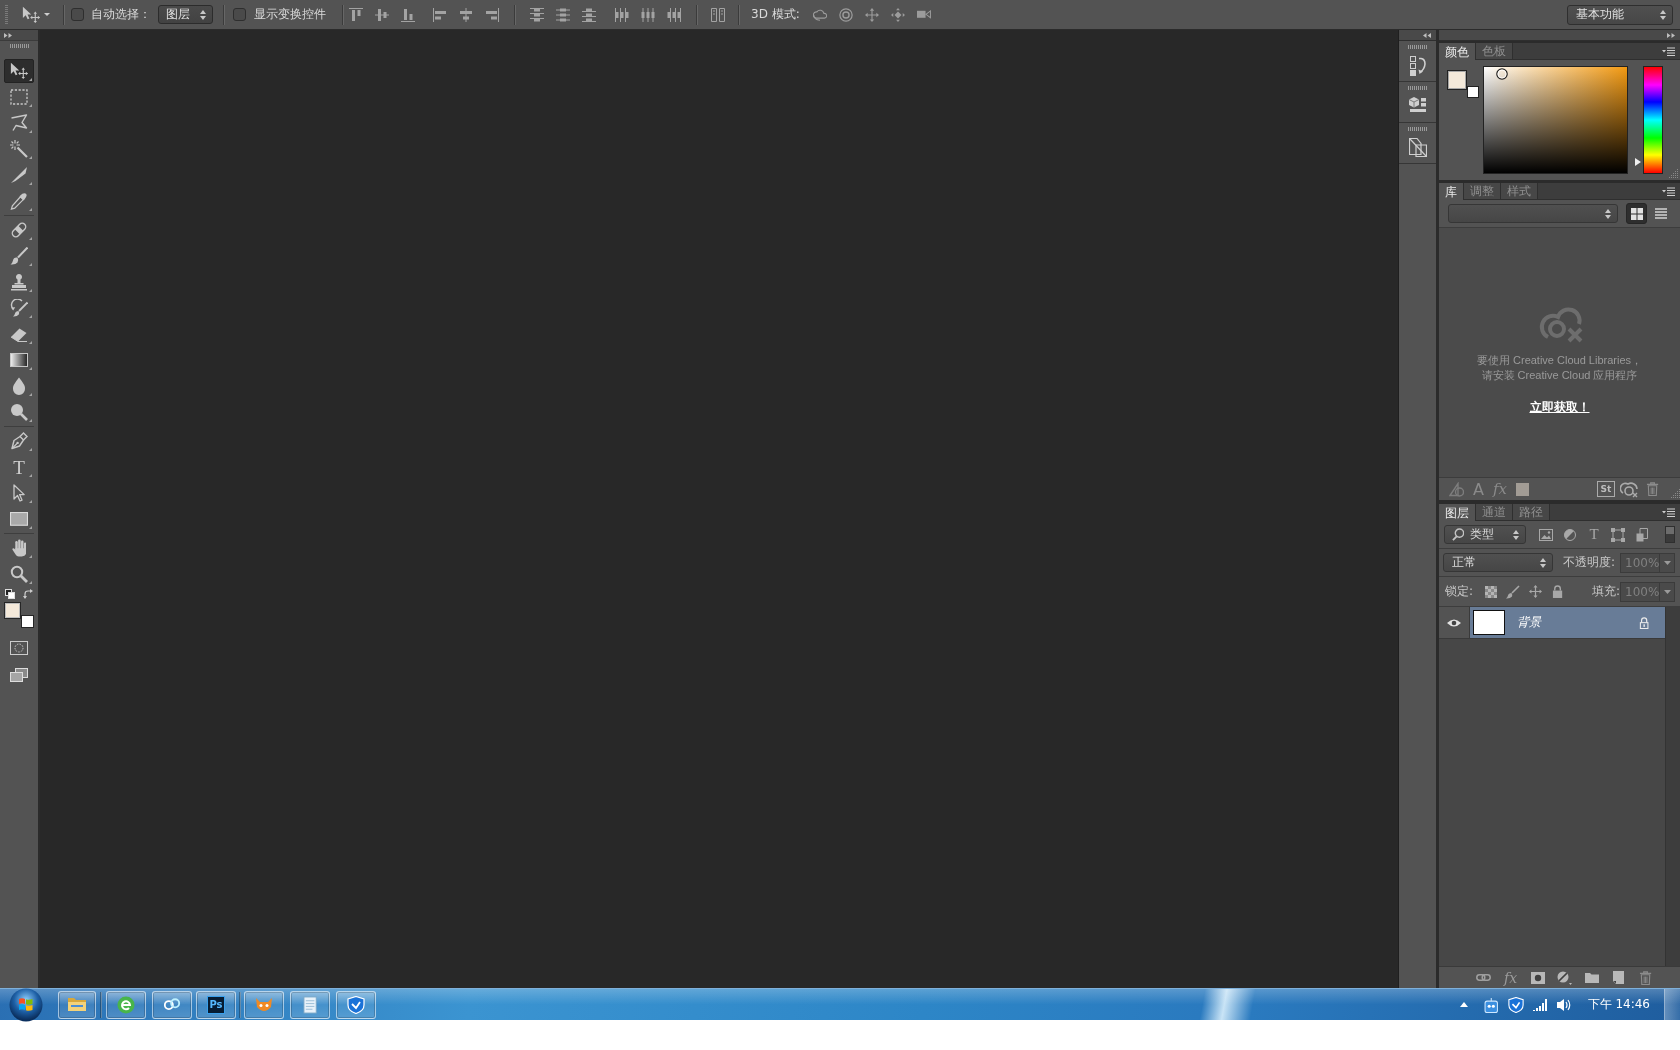  Describe the element at coordinates (19, 71) in the screenshot. I see `move-tool-button` at that location.